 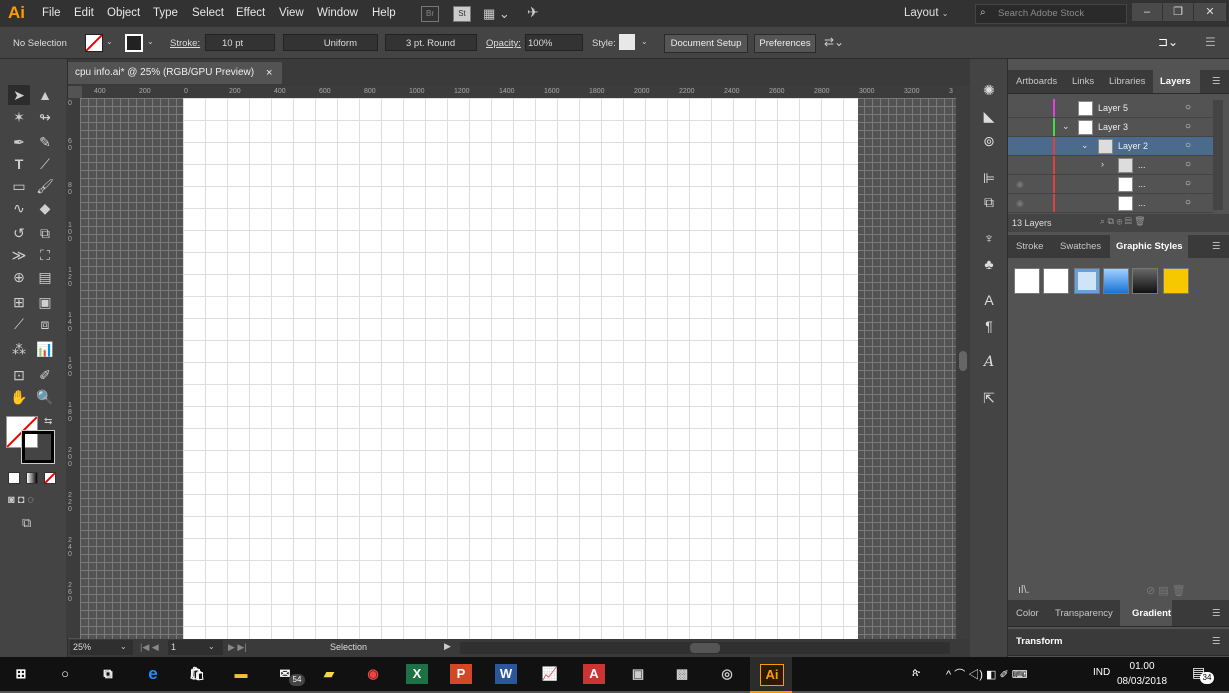 I want to click on minimize-button: –, so click(x=1147, y=12).